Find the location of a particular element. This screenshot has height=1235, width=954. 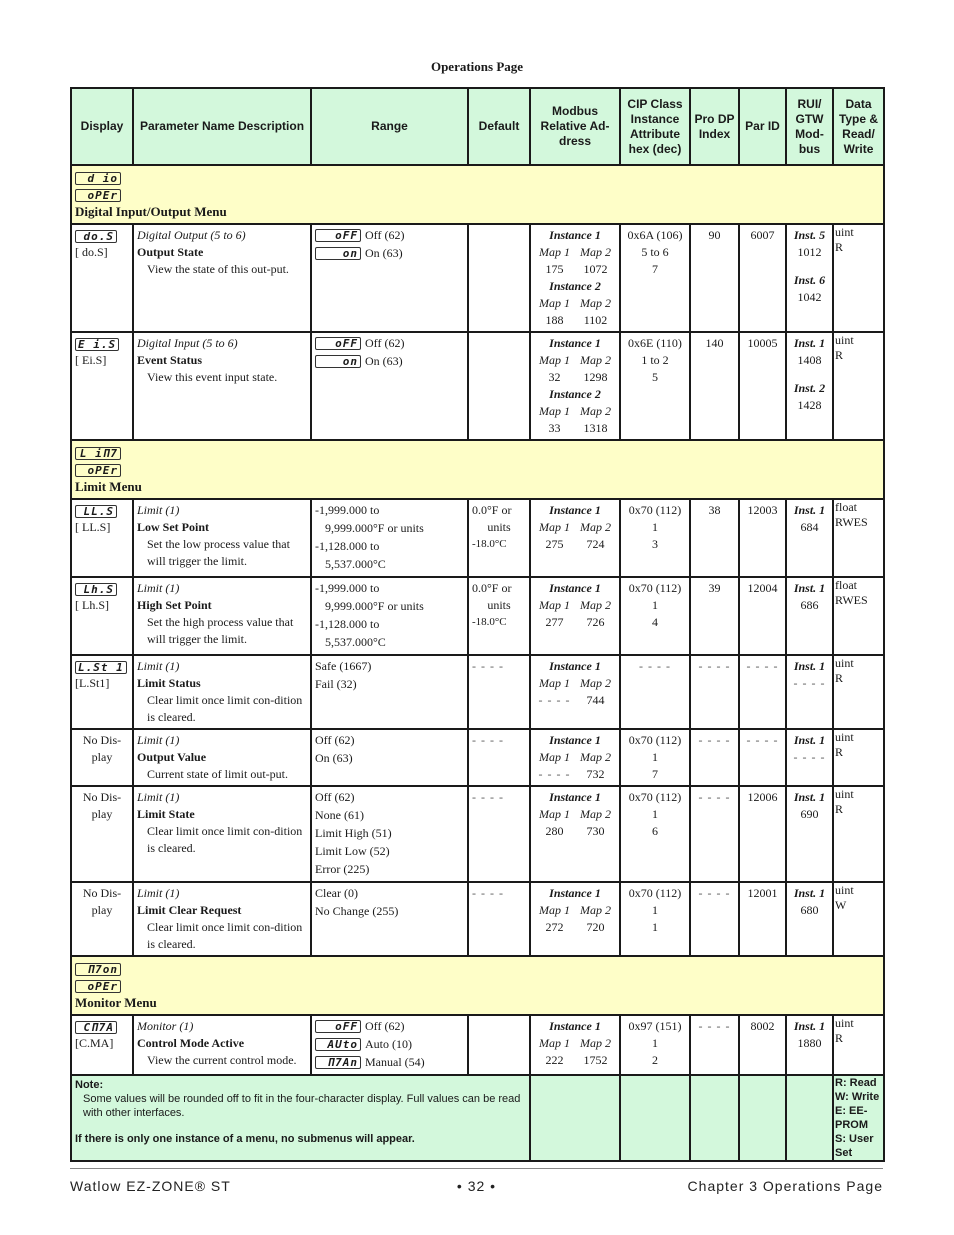

note-empty-cell is located at coordinates (714, 1118).